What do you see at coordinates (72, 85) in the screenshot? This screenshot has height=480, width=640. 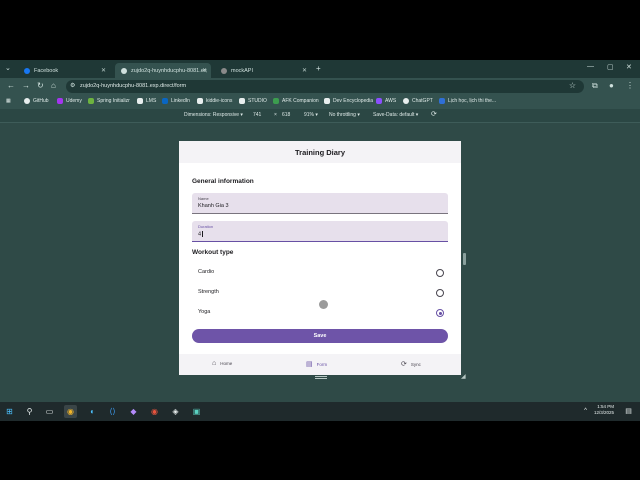 I see `site-info-icon: ⚙` at bounding box center [72, 85].